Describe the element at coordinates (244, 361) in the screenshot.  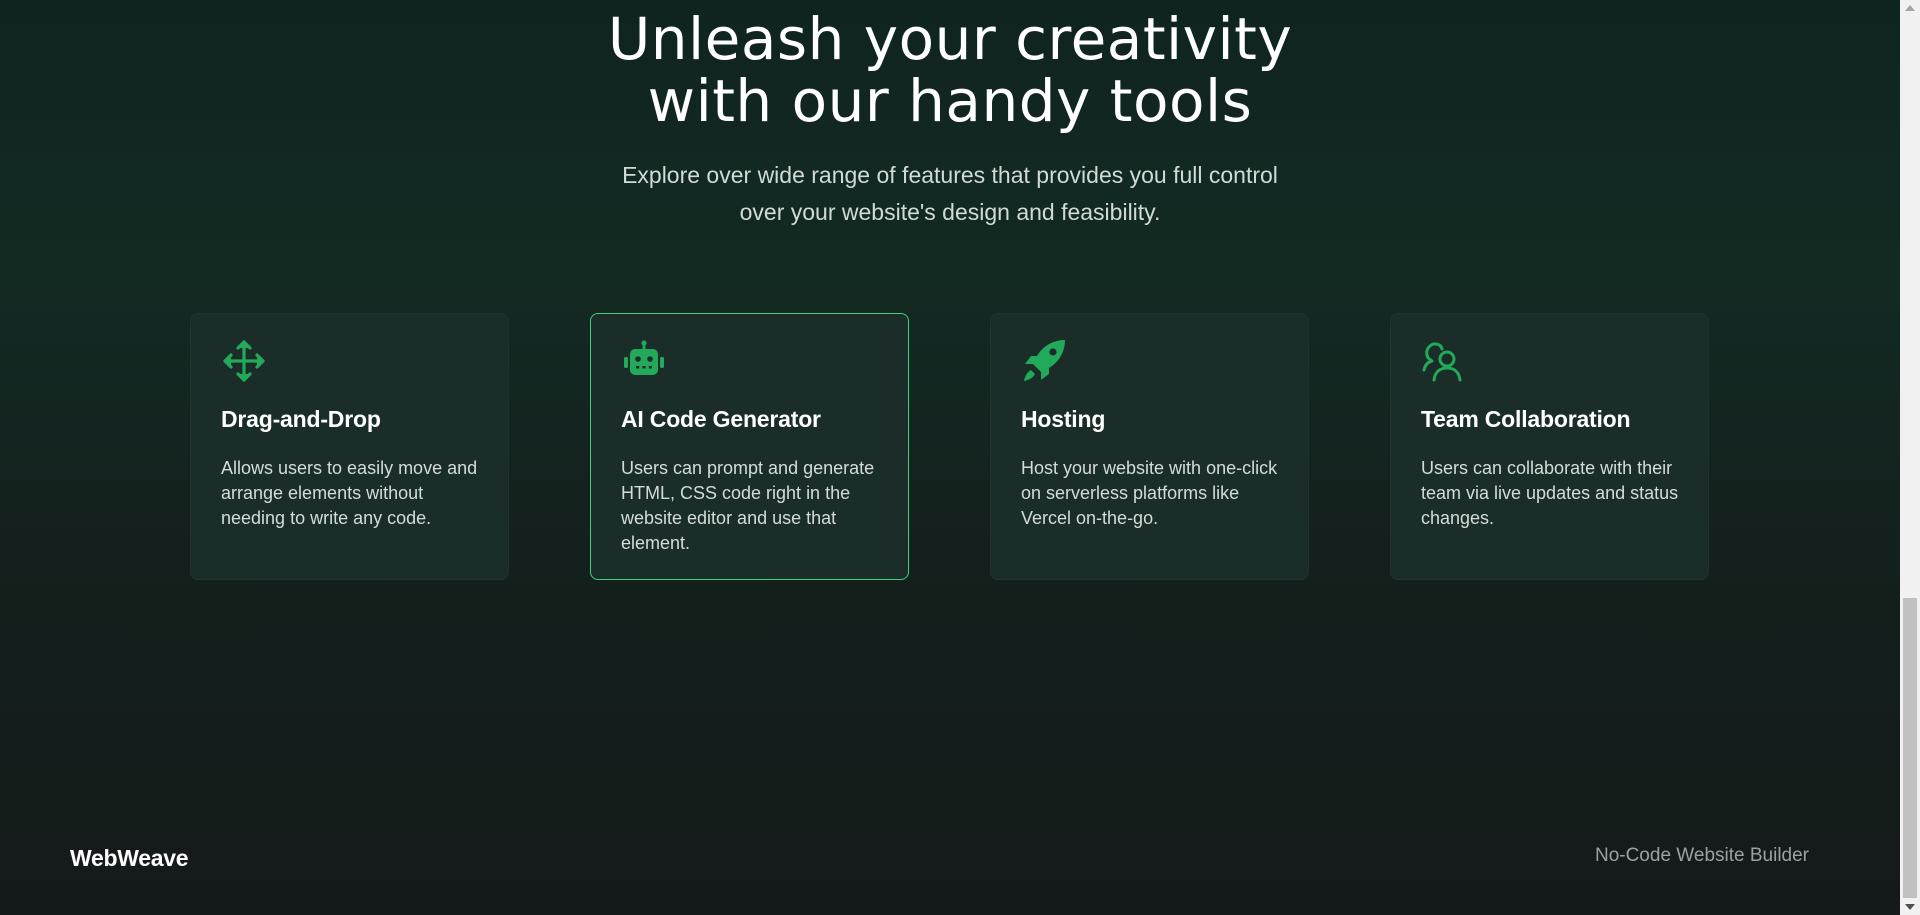
I see `move-arrows-icon` at that location.